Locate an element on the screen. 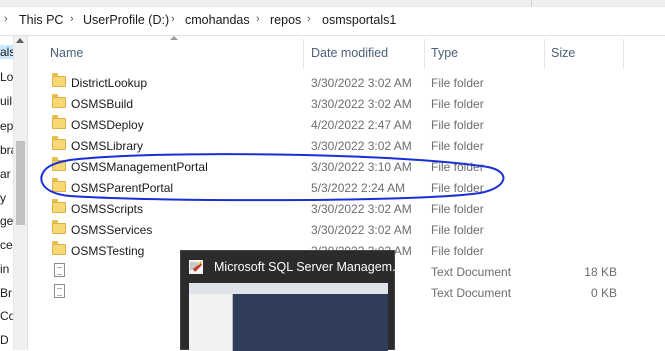 The image size is (665, 351). nav-item: ep is located at coordinates (6, 126).